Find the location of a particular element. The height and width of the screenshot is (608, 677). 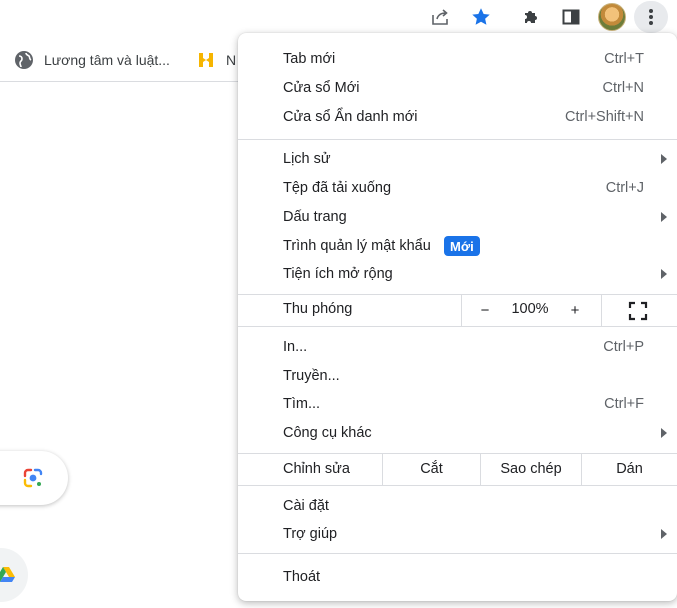

menu-item-print: In... Ctrl+P is located at coordinates (457, 347).